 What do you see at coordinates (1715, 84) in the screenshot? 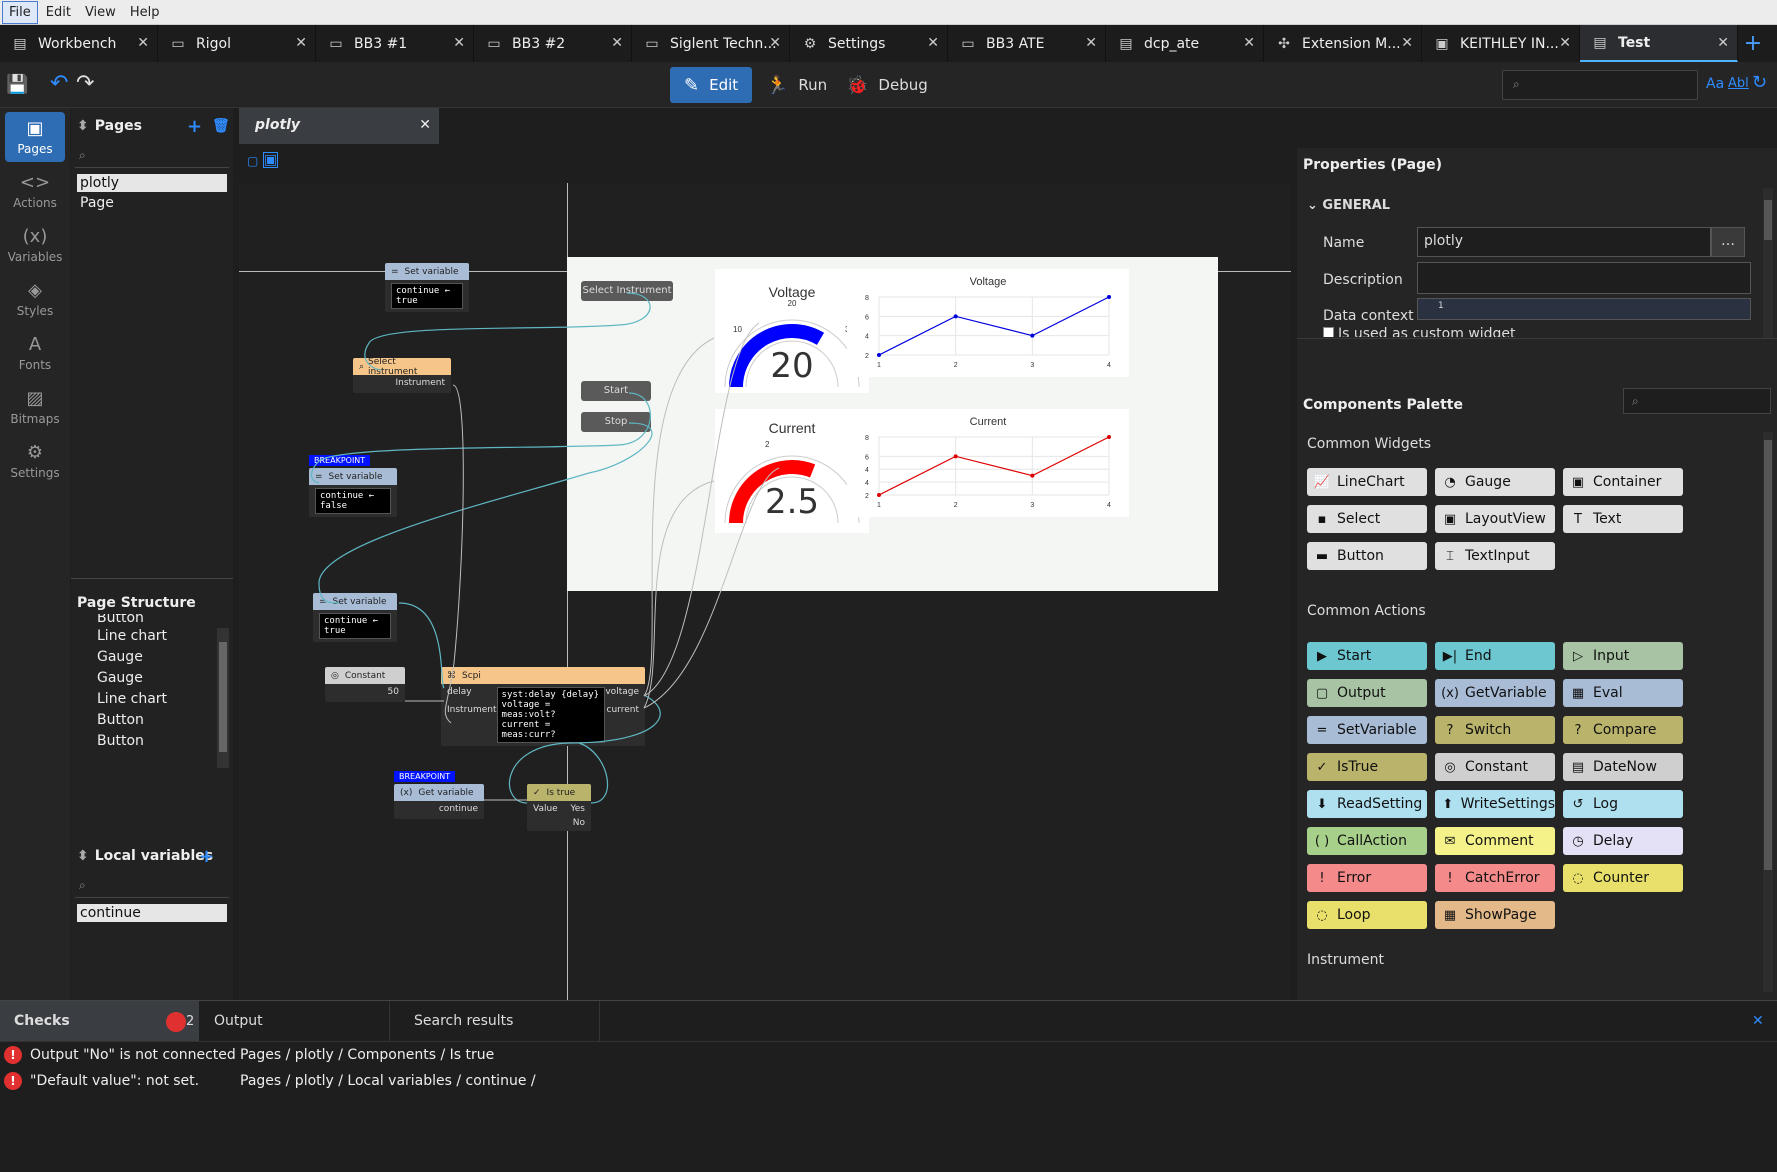
I see `font-size-button: Aa` at bounding box center [1715, 84].